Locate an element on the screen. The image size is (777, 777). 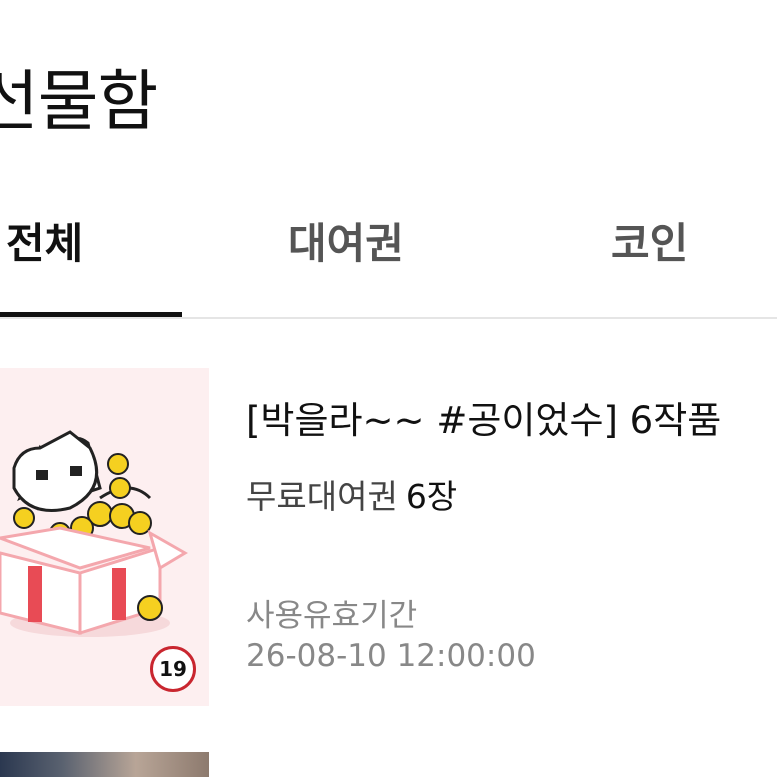
gift-thumbnail: 19 is located at coordinates (104, 537).